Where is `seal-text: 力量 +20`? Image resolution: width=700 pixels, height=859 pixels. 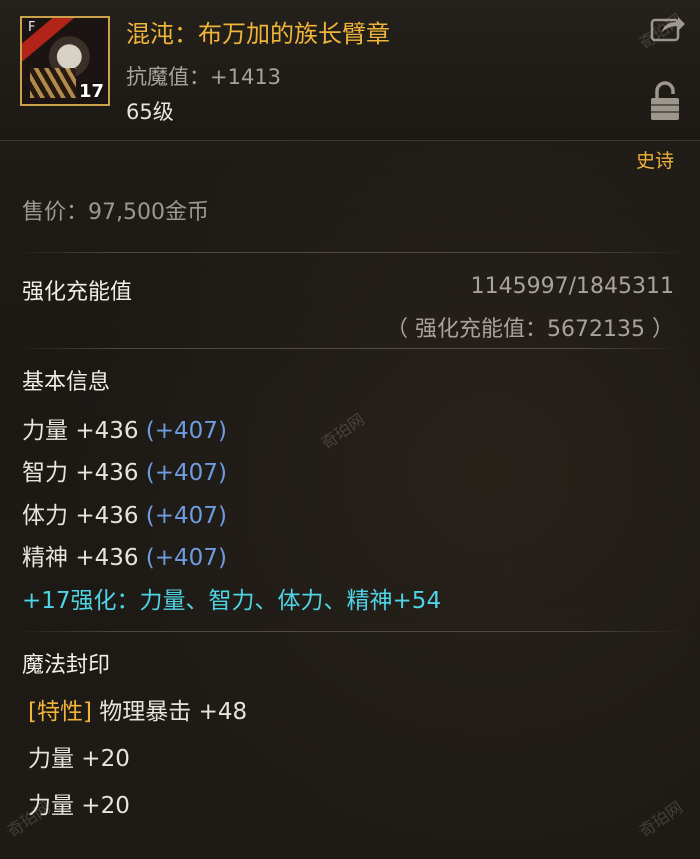 seal-text: 力量 +20 is located at coordinates (79, 759).